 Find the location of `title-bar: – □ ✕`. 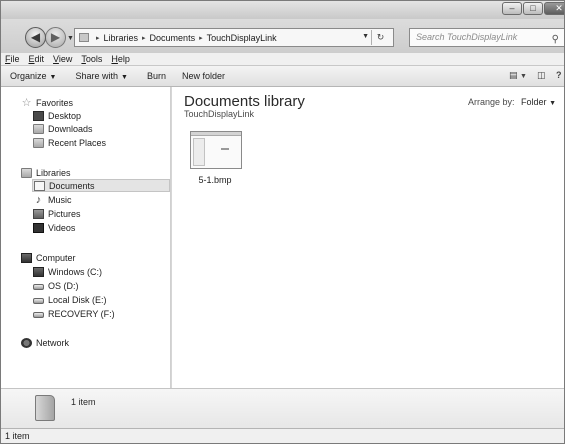

title-bar: – □ ✕ is located at coordinates (282, 10).